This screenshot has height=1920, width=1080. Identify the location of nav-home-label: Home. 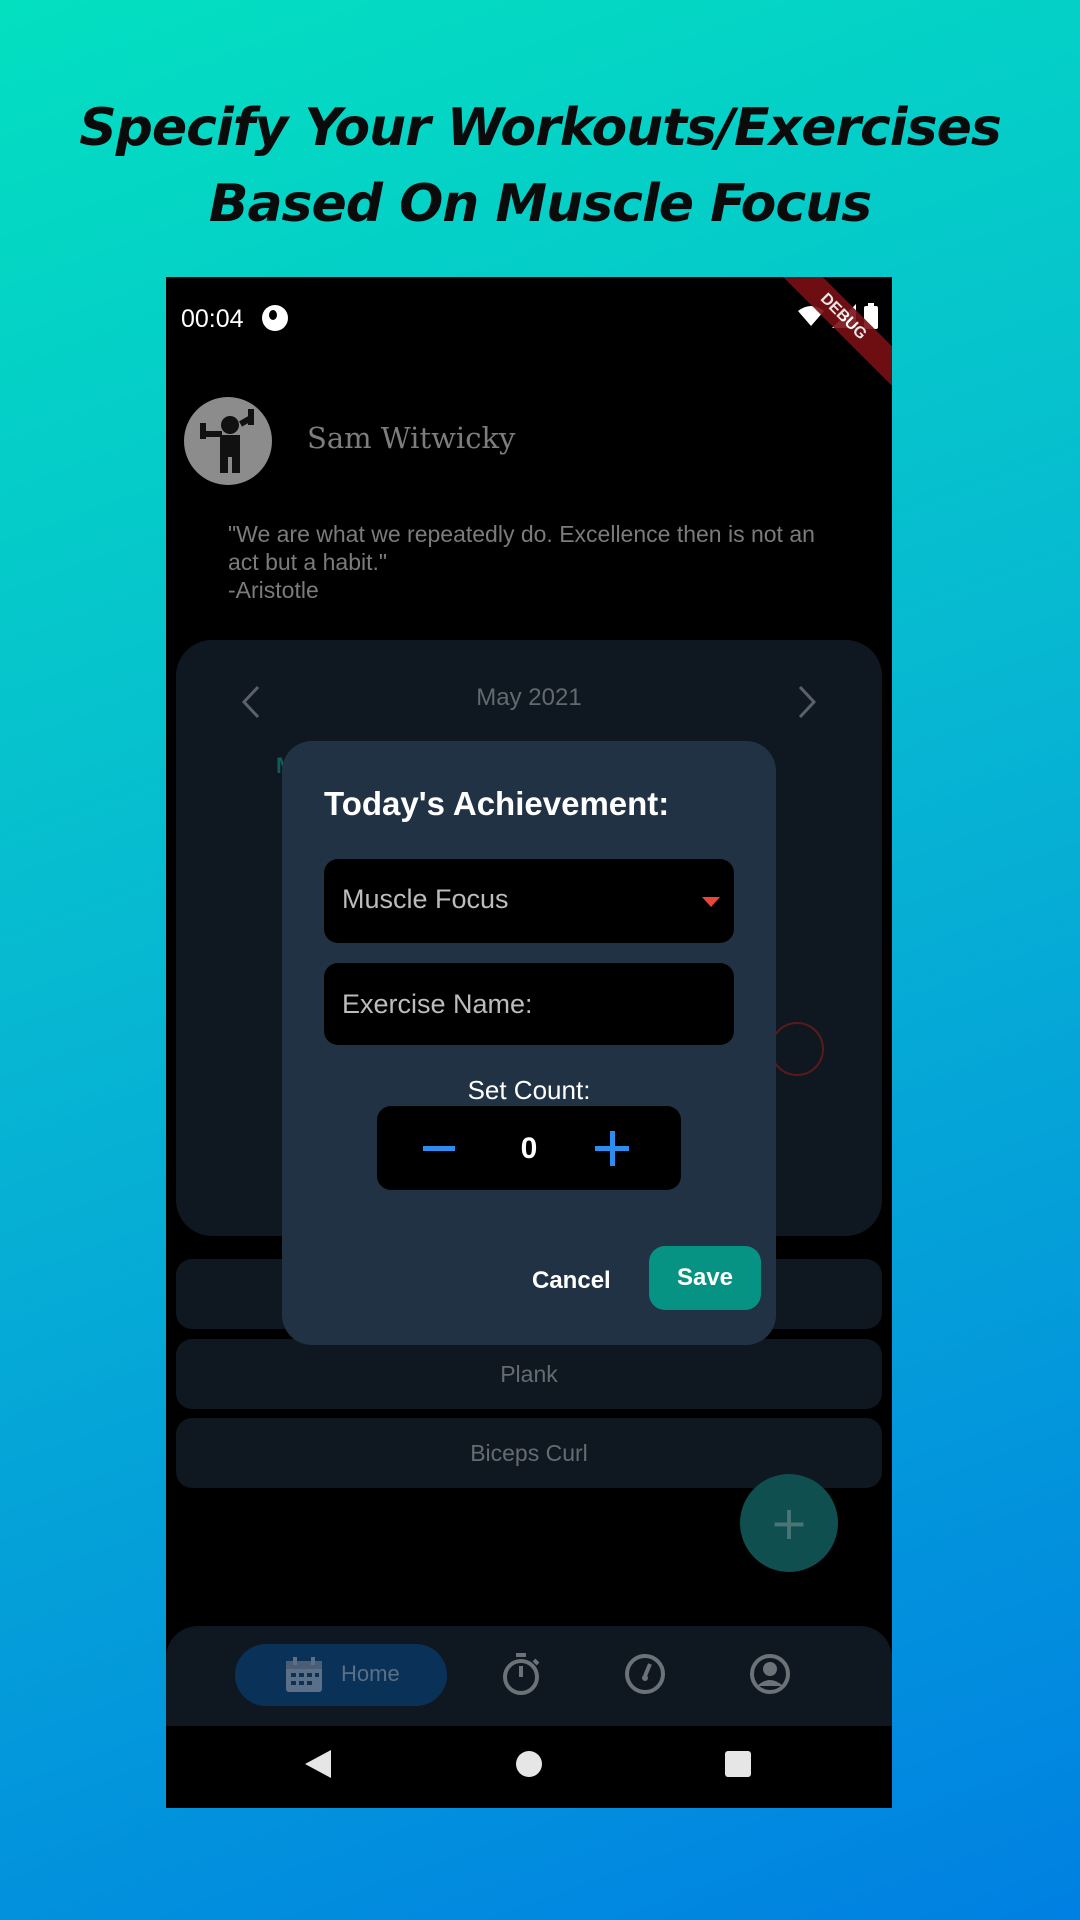
(370, 1673).